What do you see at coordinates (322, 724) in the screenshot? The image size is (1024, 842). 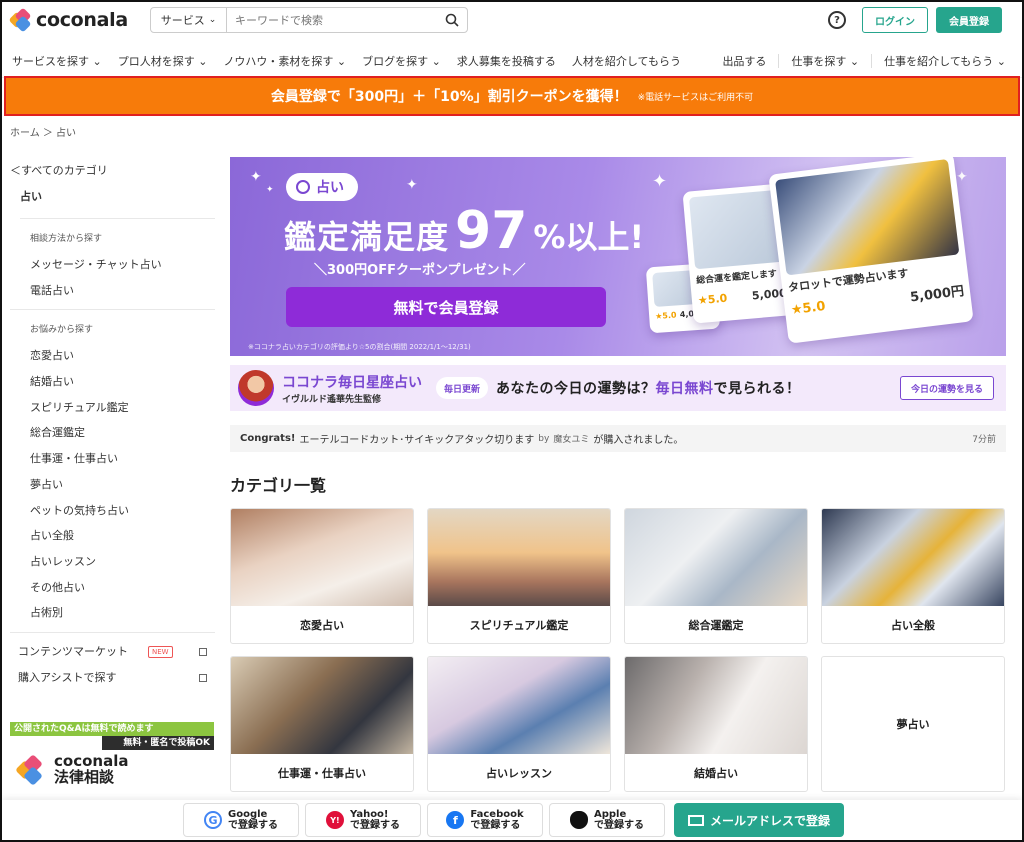 I see `category-tile-career: 仕事運・仕事占い` at bounding box center [322, 724].